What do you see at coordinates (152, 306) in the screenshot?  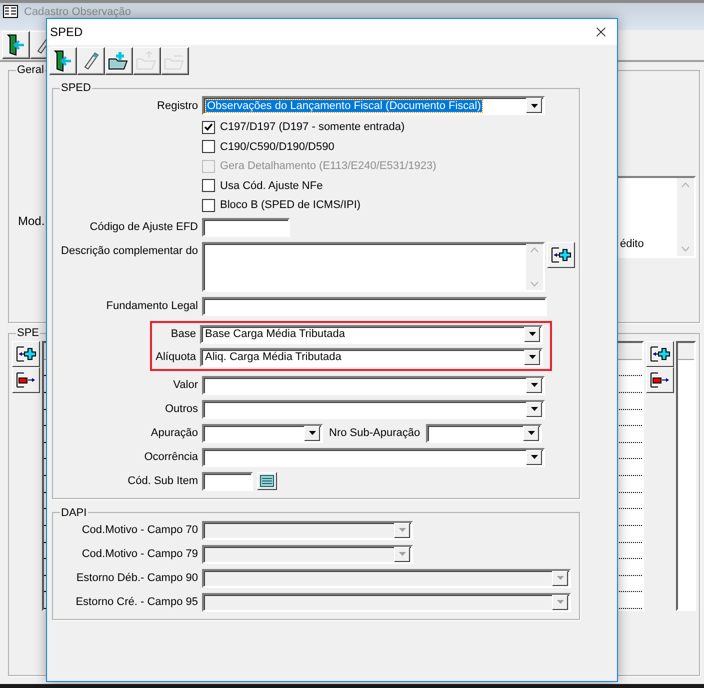 I see `field-label: Fundamento Legal` at bounding box center [152, 306].